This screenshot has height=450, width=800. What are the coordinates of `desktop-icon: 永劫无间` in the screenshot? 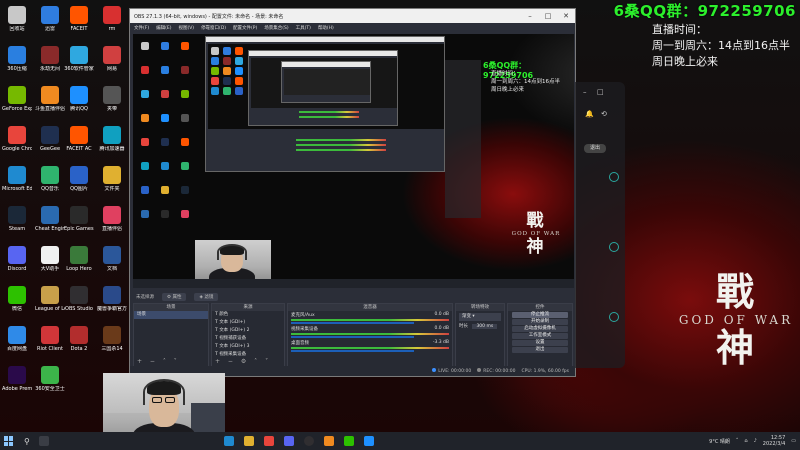 It's located at (50, 59).